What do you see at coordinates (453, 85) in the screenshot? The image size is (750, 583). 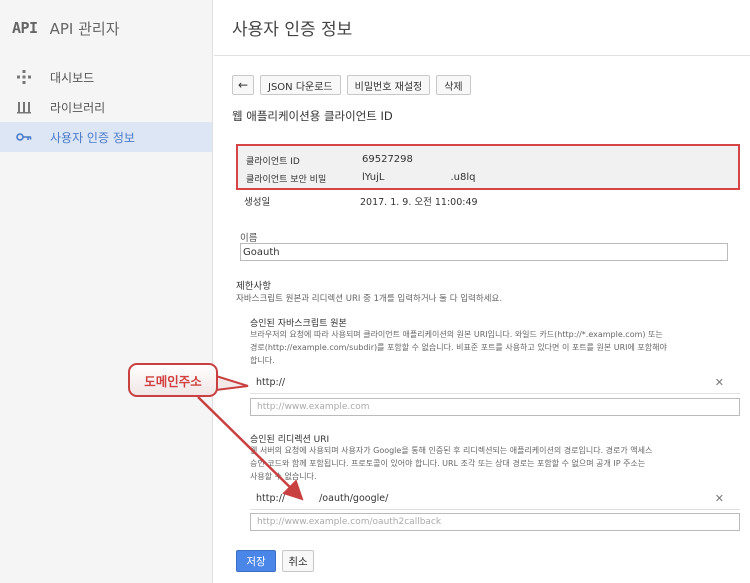 I see `delete-button: 삭제` at bounding box center [453, 85].